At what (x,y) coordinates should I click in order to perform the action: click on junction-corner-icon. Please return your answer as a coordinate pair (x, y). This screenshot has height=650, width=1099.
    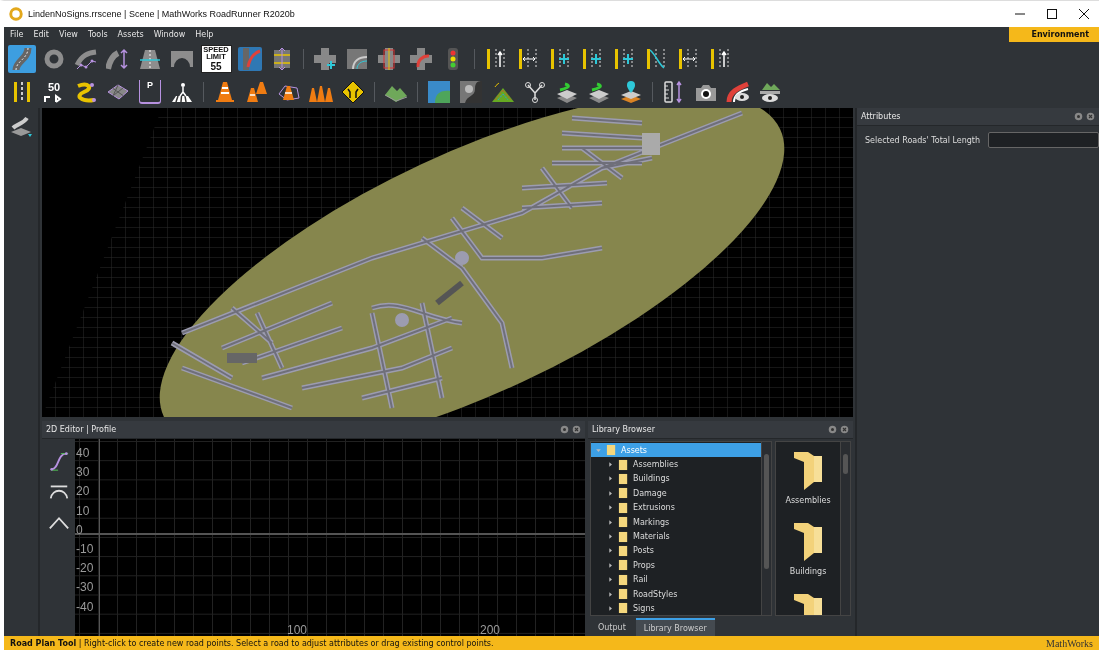
    Looking at the image, I should click on (421, 58).